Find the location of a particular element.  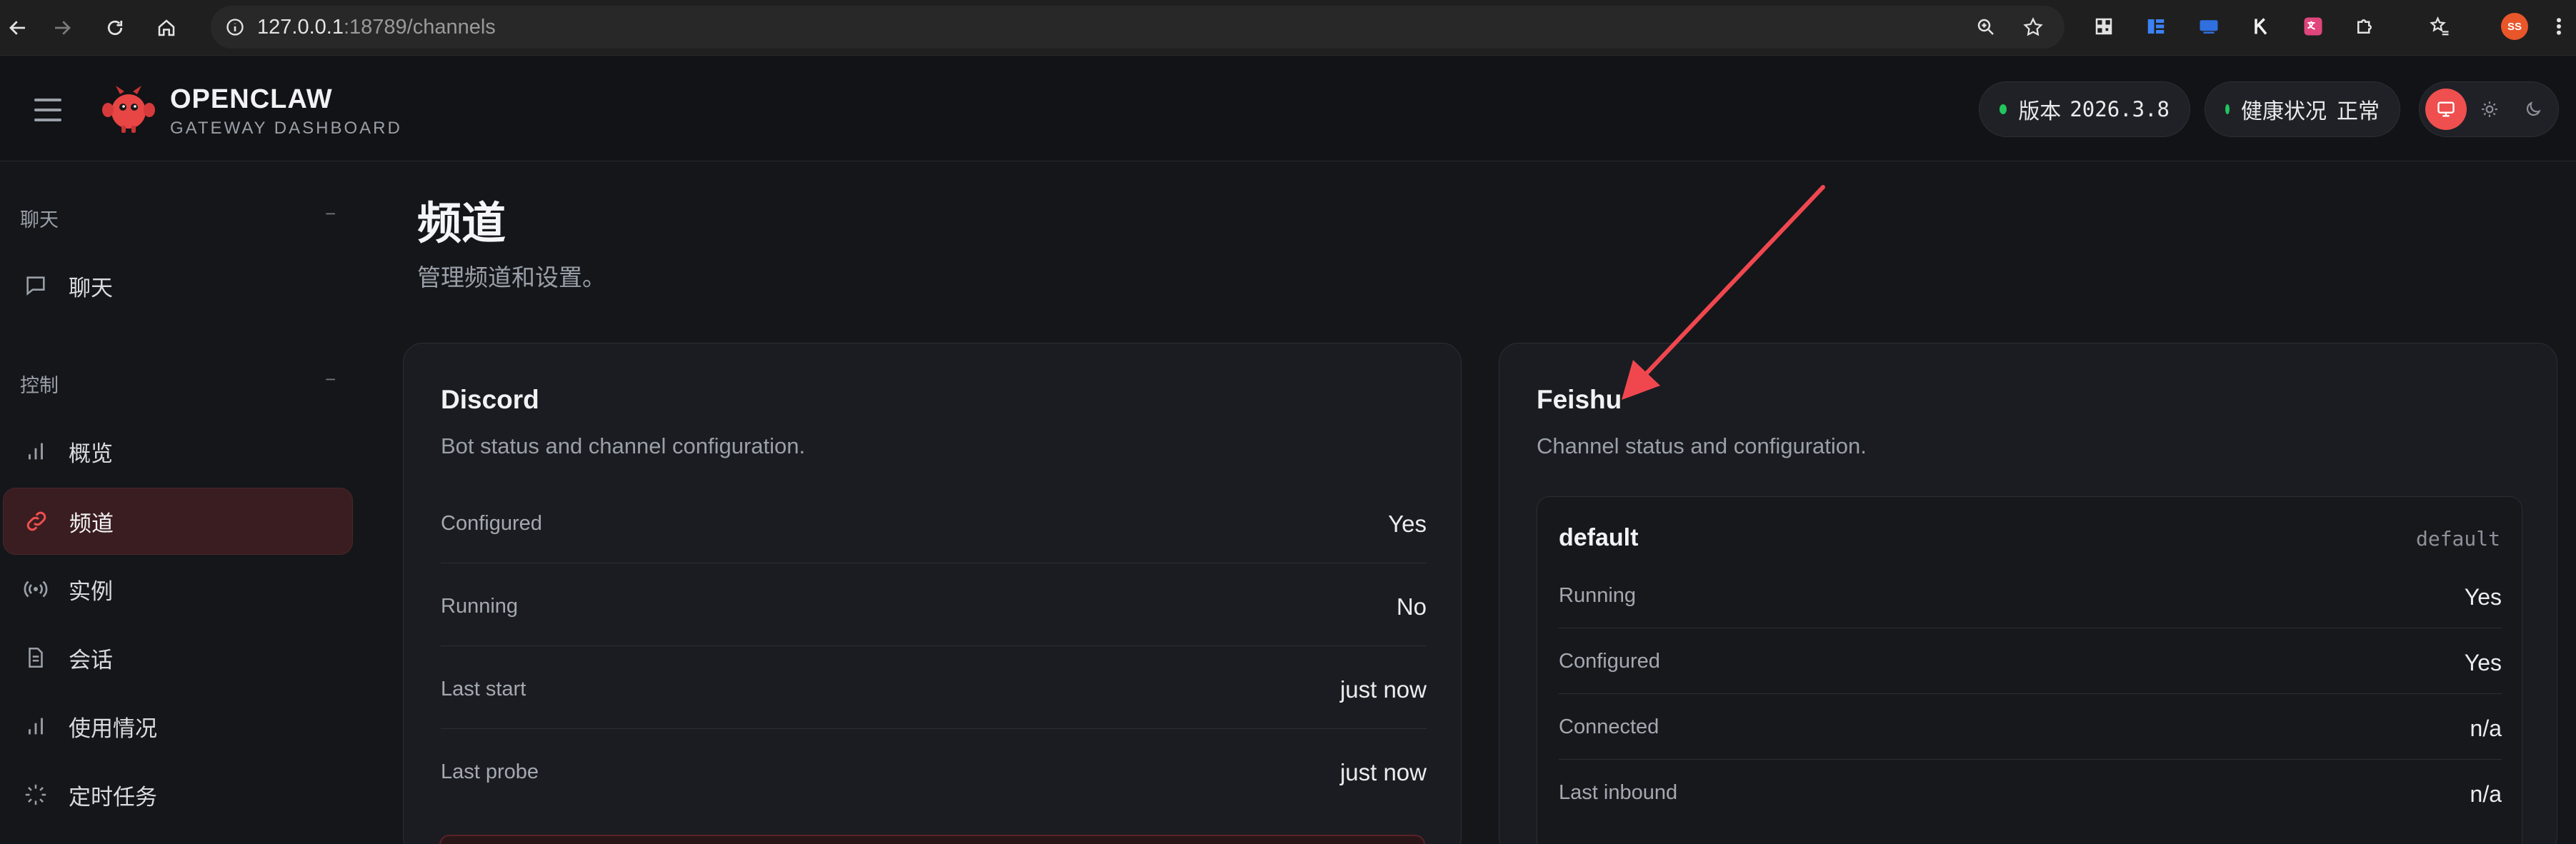

sidebar-item-label: 频道 is located at coordinates (92, 523).